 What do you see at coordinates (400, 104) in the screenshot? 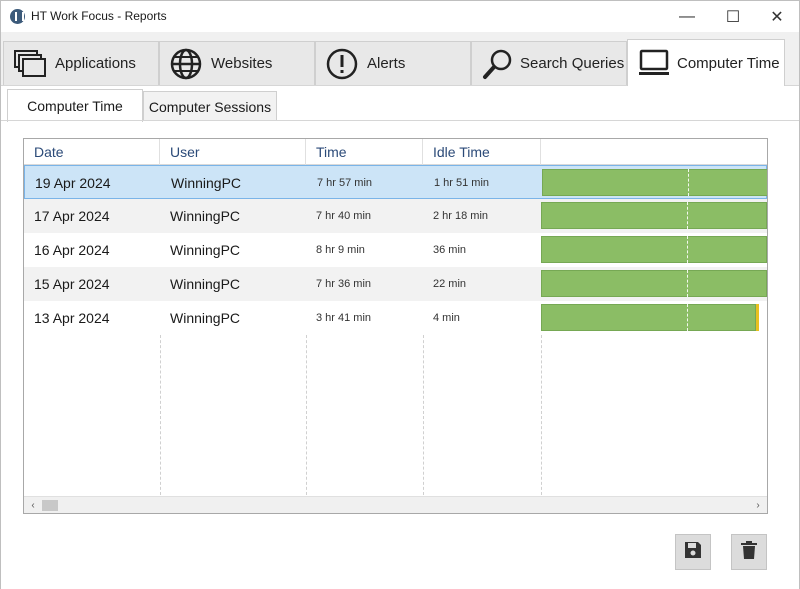
I see `sub-tab-bar: Computer Time Computer Sessions` at bounding box center [400, 104].